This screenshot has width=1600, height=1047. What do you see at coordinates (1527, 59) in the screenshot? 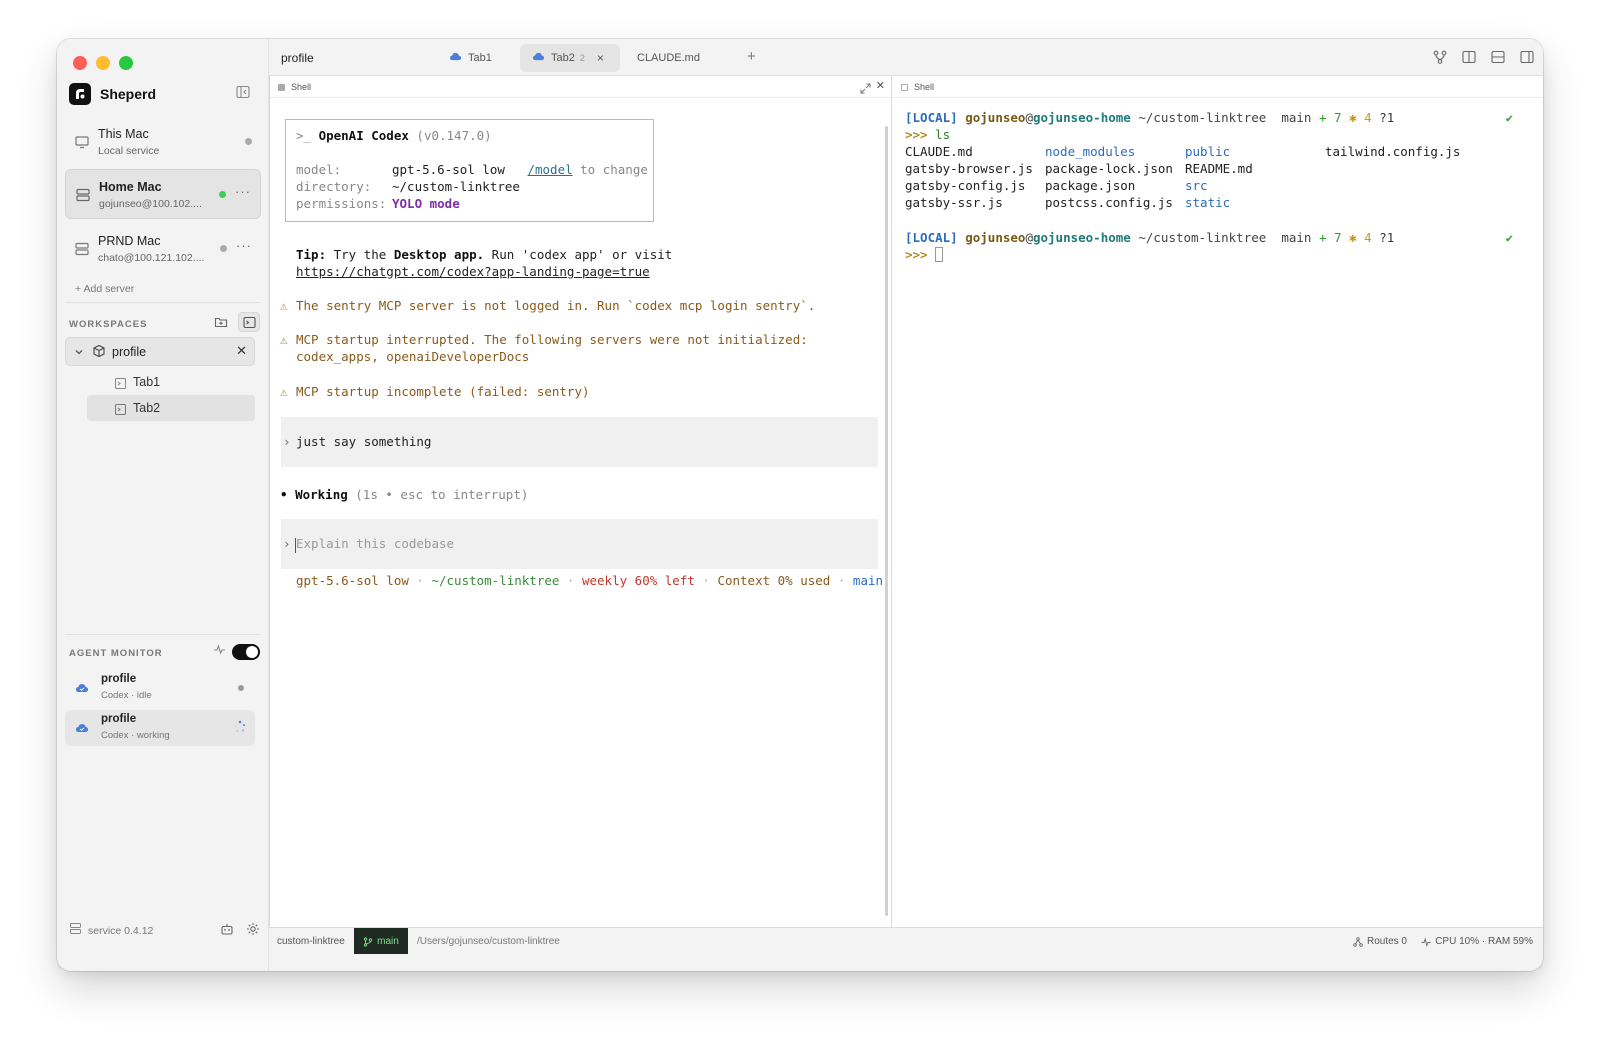
I see `right-panel-icon` at bounding box center [1527, 59].